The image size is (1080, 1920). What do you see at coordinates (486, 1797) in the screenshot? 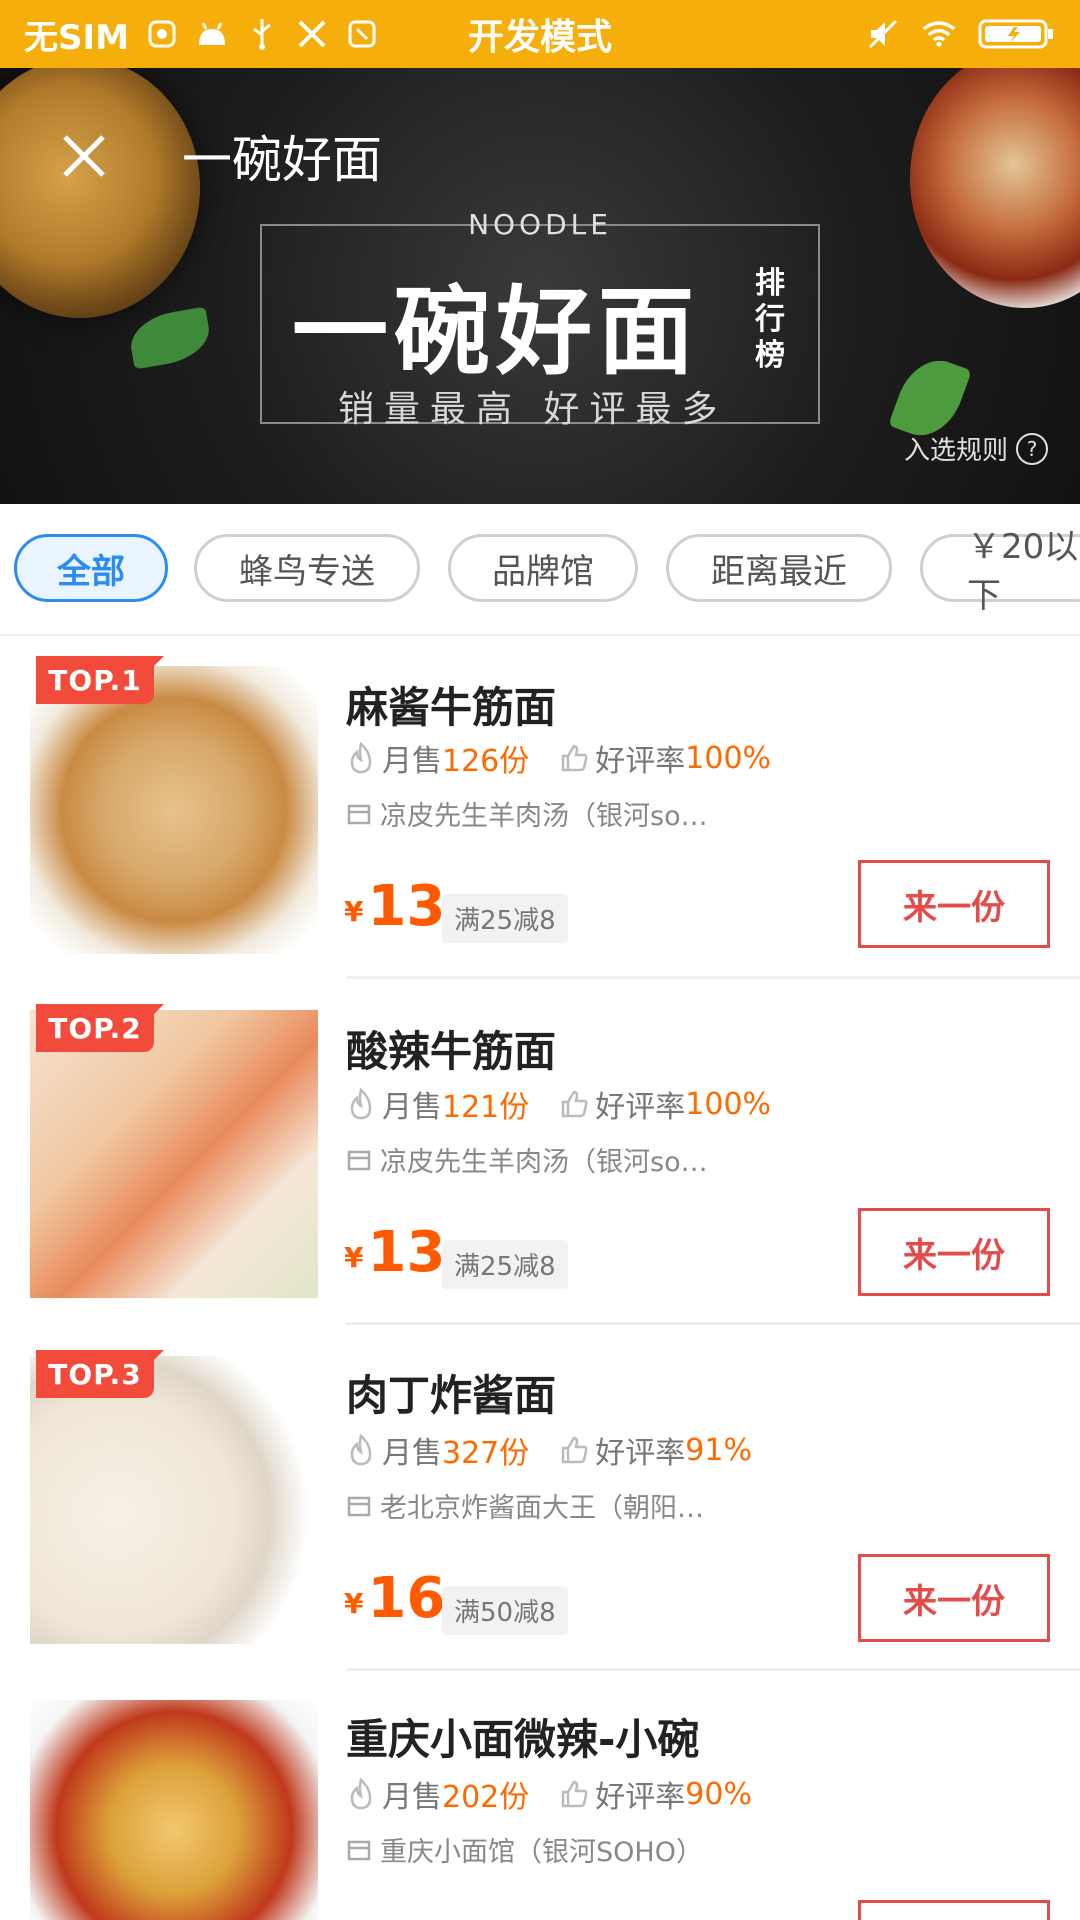
I see `monthly-sales-value: 202份` at bounding box center [486, 1797].